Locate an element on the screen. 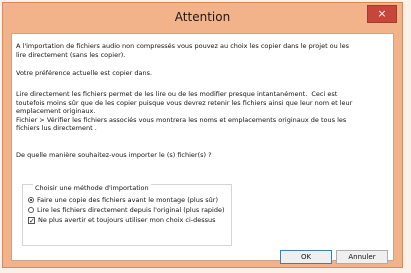  remember-checkbox: ✓ is located at coordinates (31, 220).